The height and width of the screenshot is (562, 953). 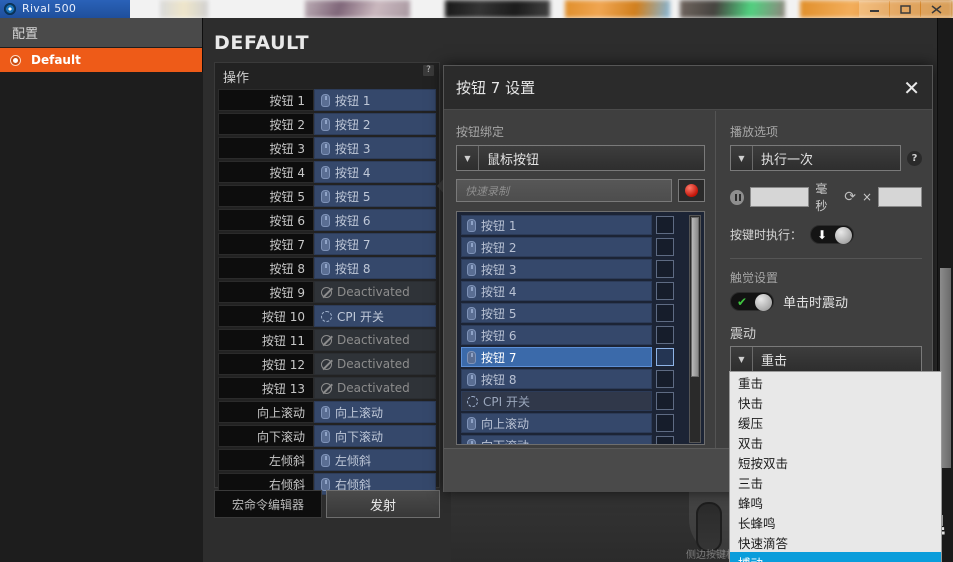 What do you see at coordinates (375, 268) in the screenshot?
I see `action-row-value-cell: 按钮 8` at bounding box center [375, 268].